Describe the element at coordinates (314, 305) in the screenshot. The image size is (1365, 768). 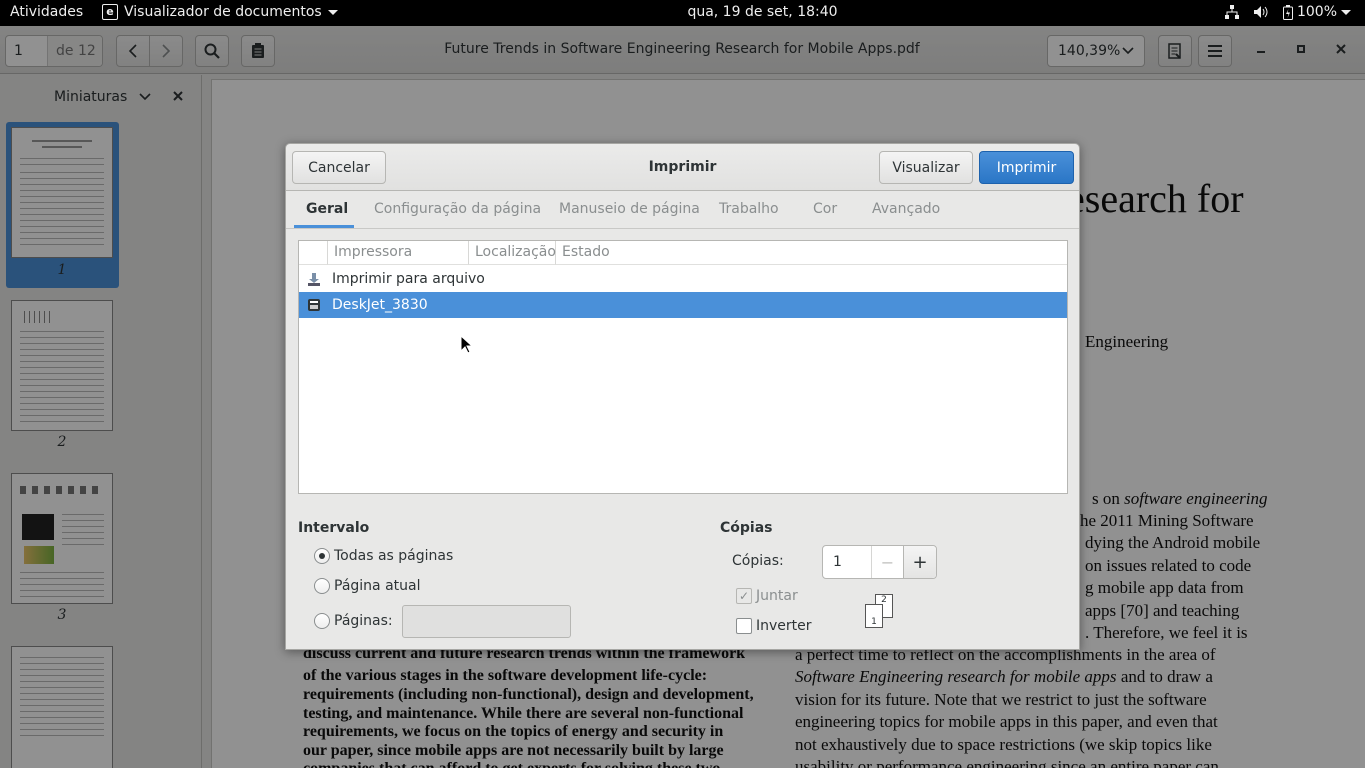
I see `printer-icon` at that location.